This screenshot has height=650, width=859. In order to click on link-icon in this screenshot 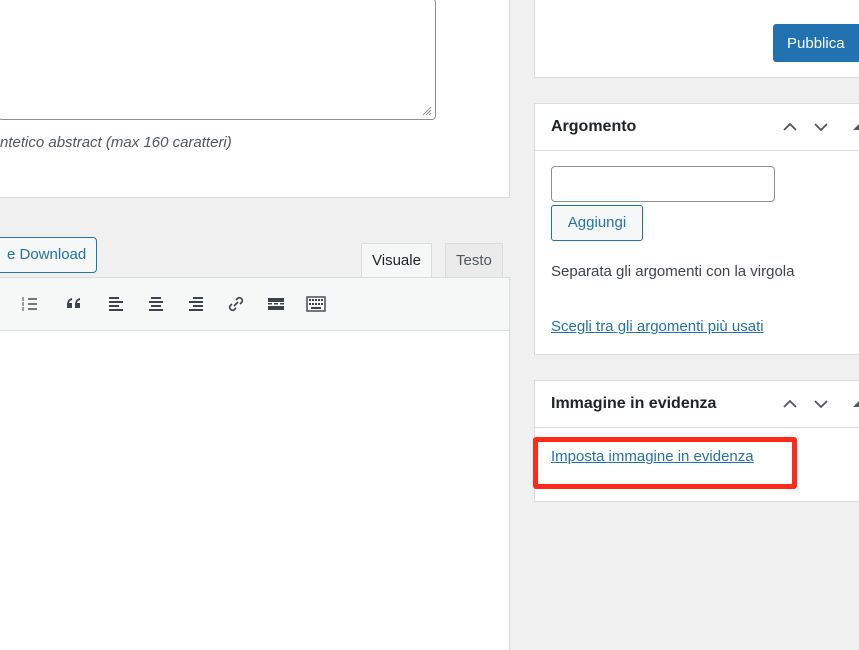, I will do `click(236, 304)`.